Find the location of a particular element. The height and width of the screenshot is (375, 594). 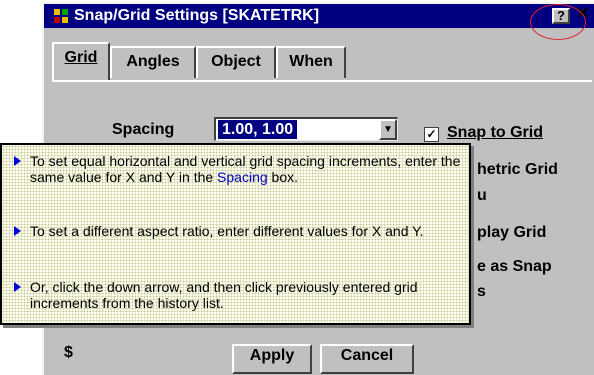

title-bar: Snap/Grid Settings [SKATETRK] ? ✕ is located at coordinates (319, 22).